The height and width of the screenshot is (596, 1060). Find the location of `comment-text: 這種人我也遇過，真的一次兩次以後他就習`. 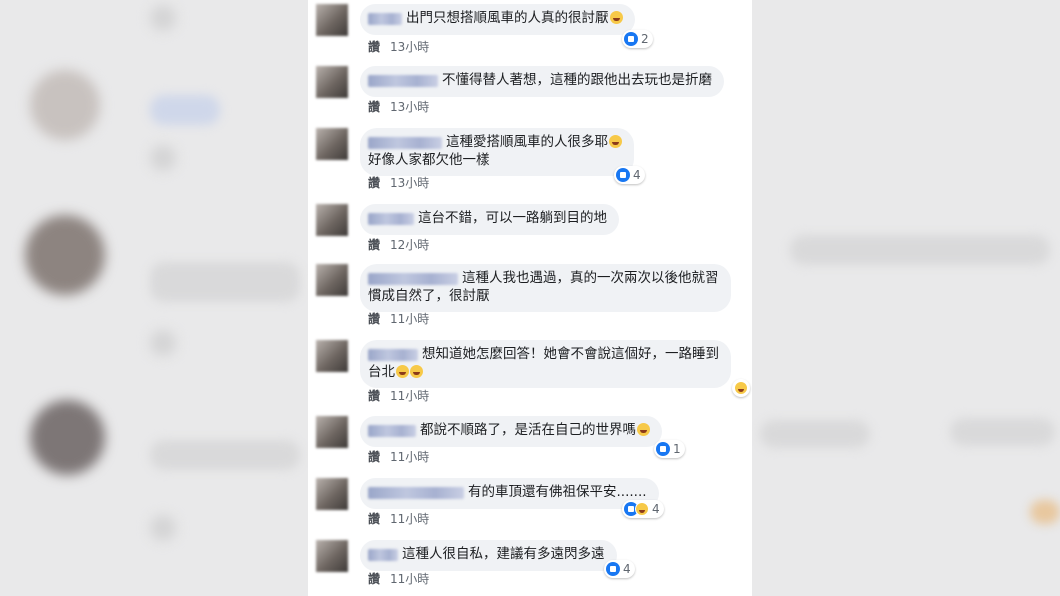

comment-text: 這種人我也遇過，真的一次兩次以後他就習 is located at coordinates (590, 278).